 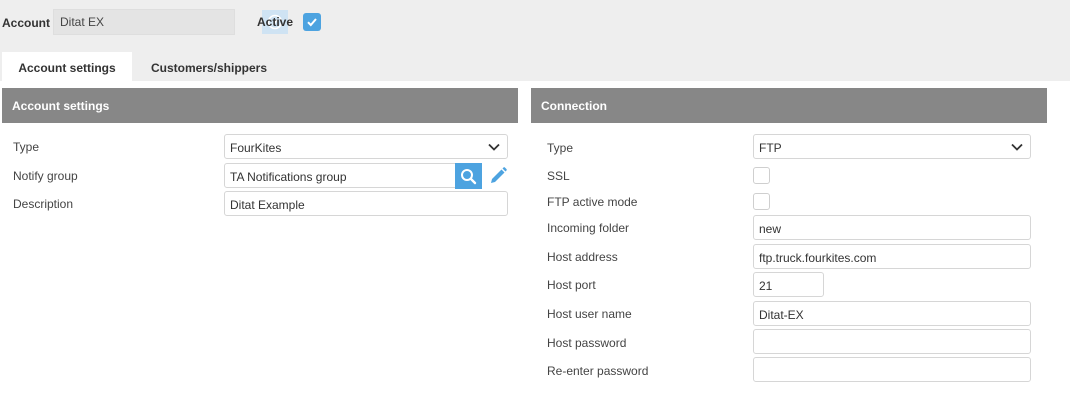 What do you see at coordinates (892, 146) in the screenshot?
I see `connection-type-select: FTP` at bounding box center [892, 146].